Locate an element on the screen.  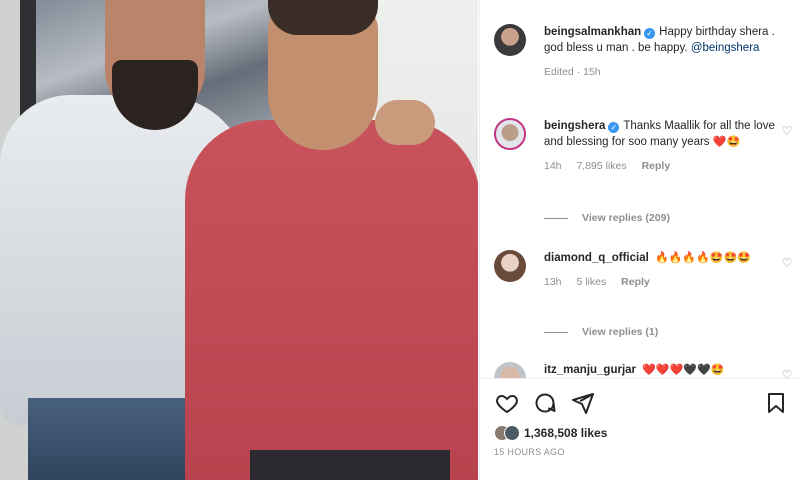
comment-username: beingshera is located at coordinates (574, 126).